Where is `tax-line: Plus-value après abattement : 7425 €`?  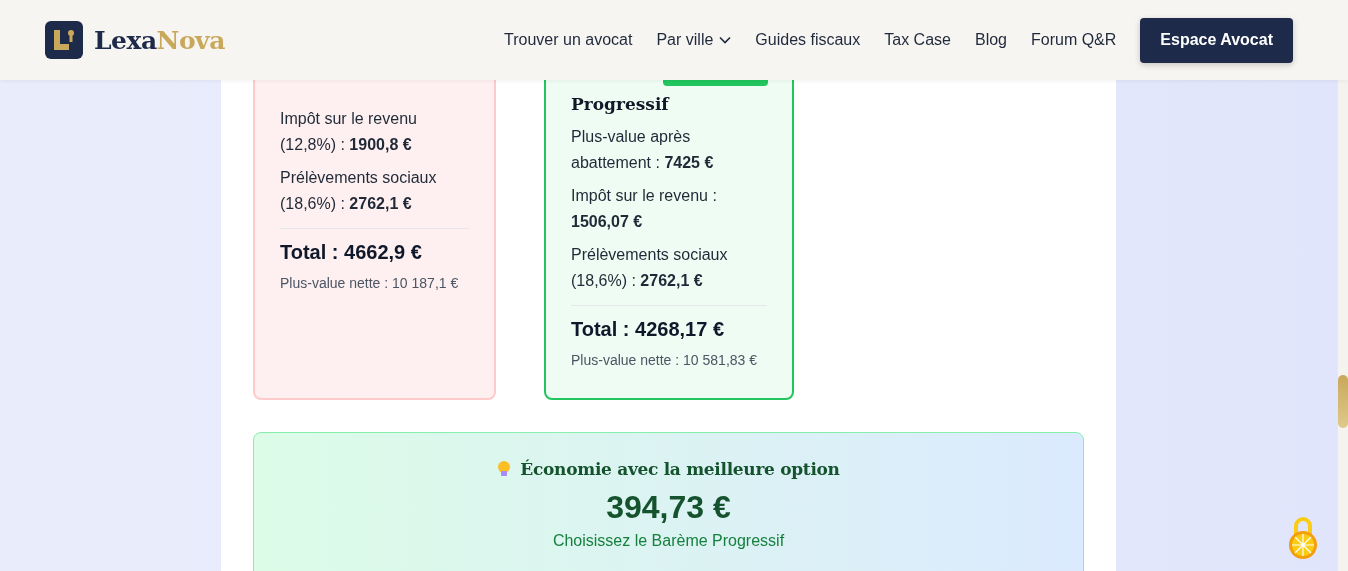
tax-line: Plus-value après abattement : 7425 € is located at coordinates (643, 150).